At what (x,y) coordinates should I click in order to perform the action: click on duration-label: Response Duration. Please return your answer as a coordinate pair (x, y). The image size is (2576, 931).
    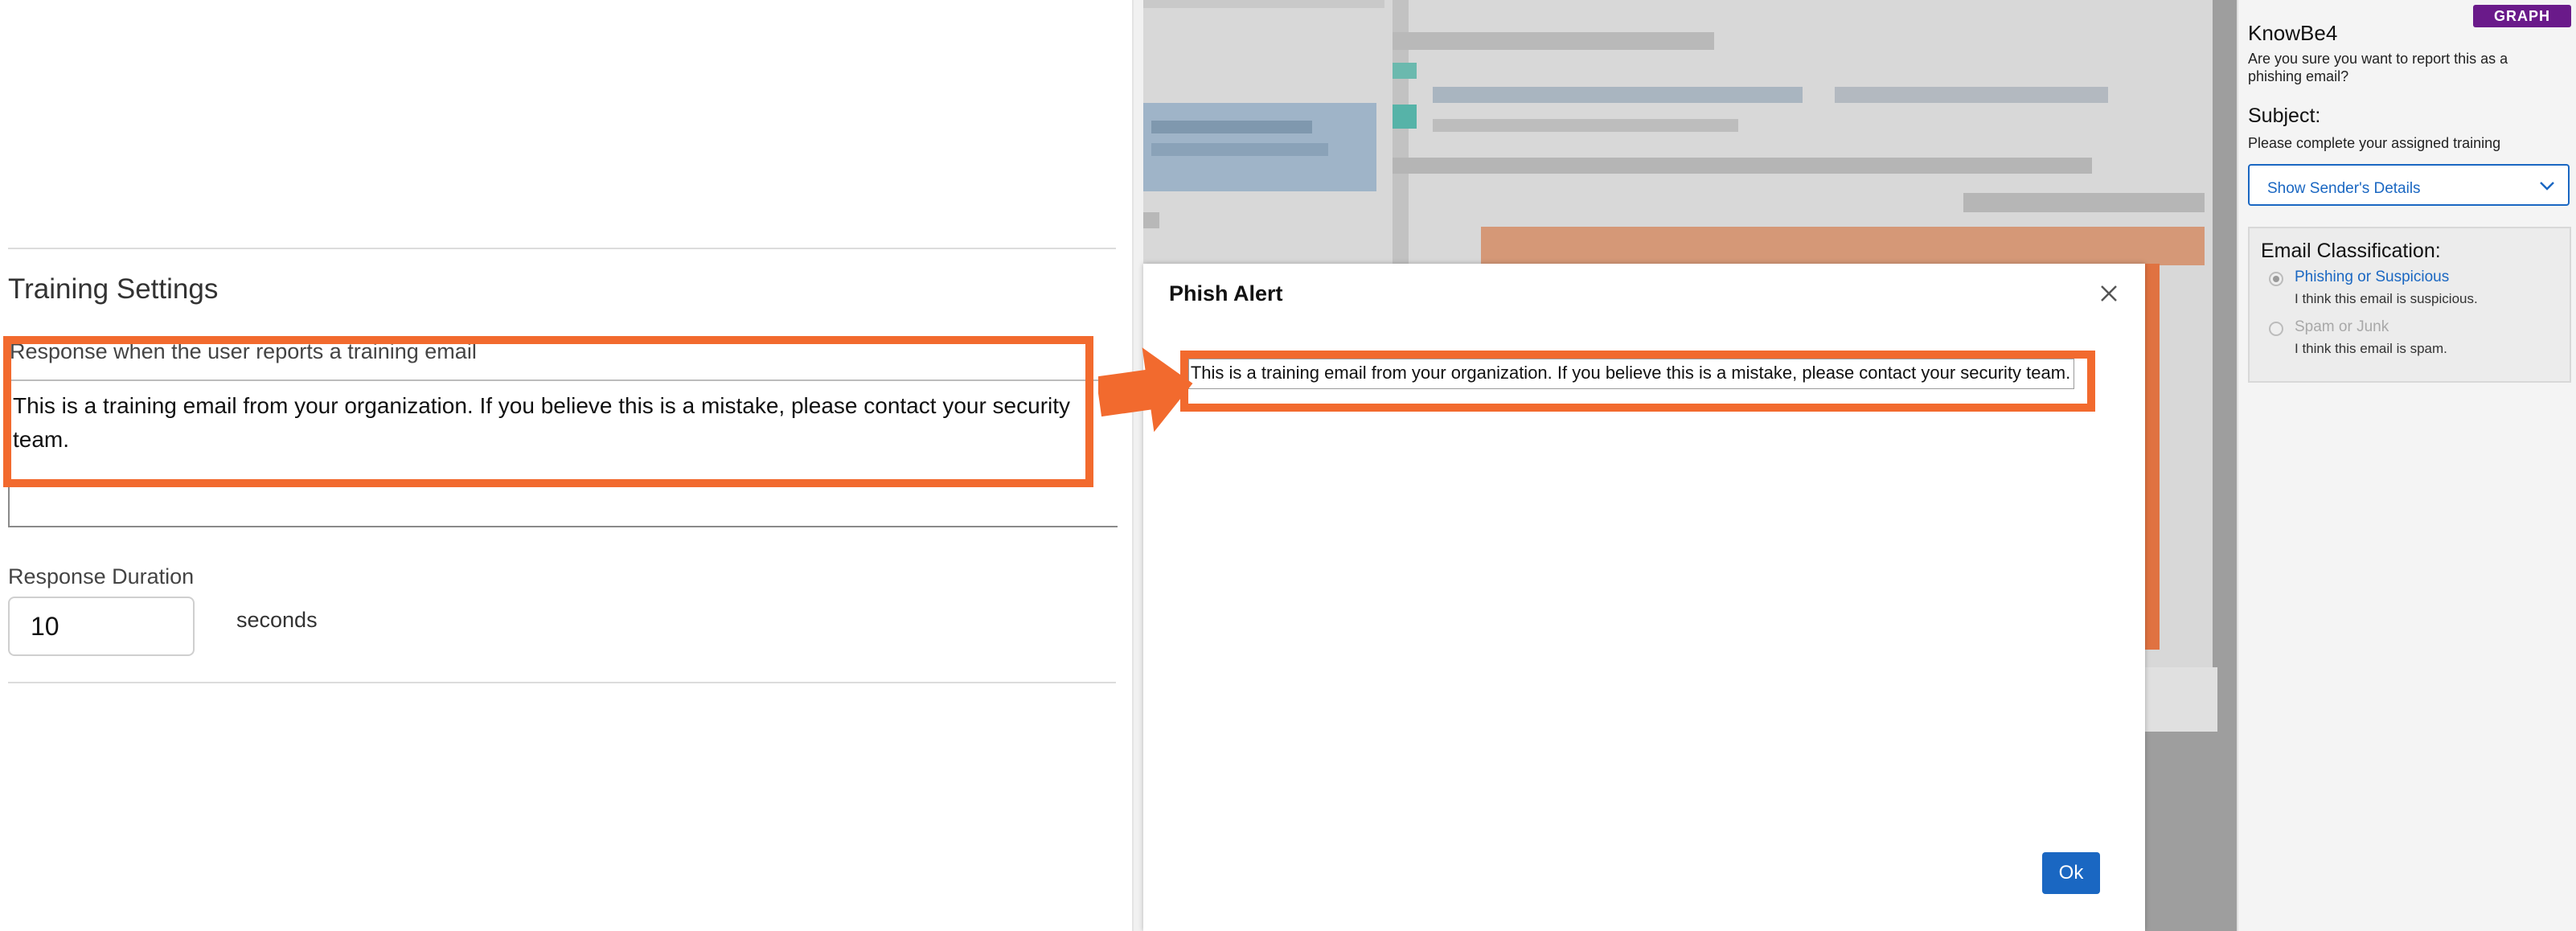
    Looking at the image, I should click on (101, 576).